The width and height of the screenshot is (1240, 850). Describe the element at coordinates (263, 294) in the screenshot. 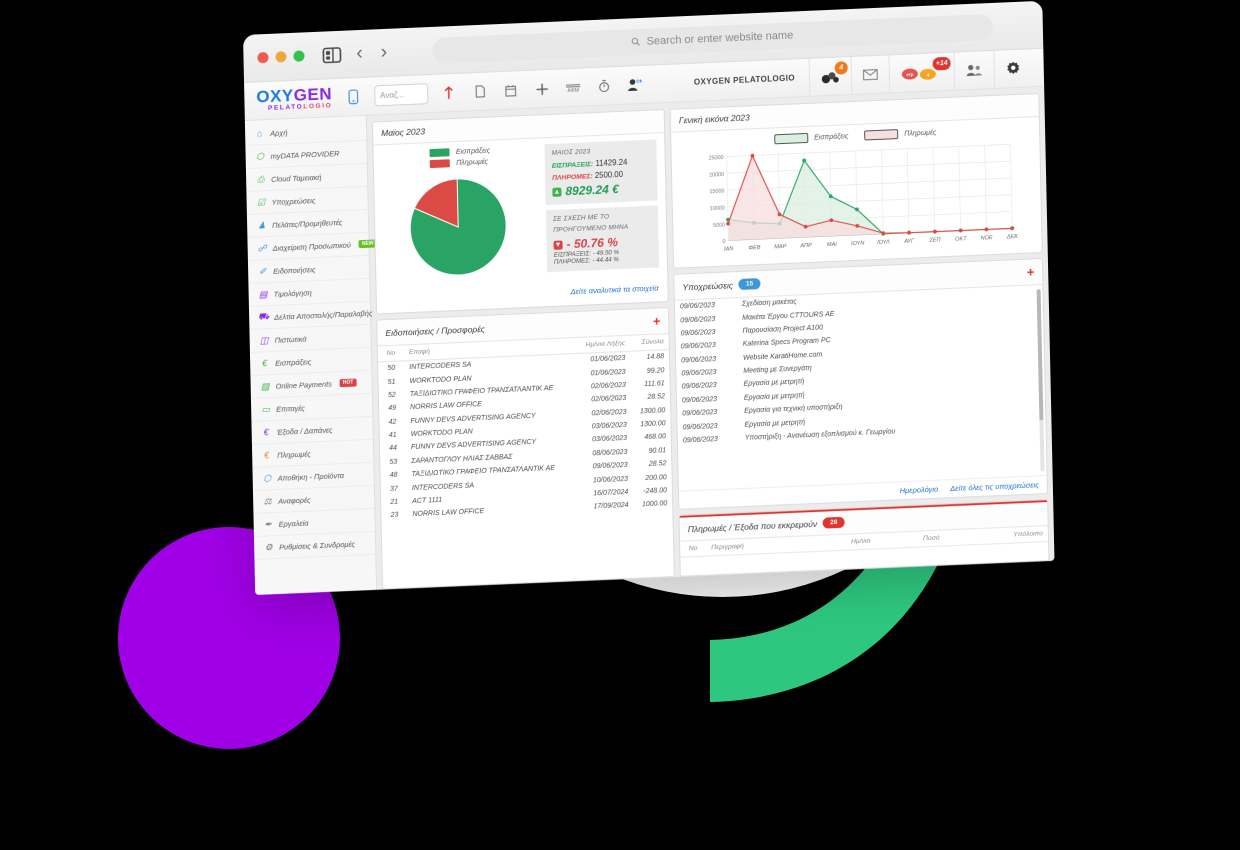

I see `invoice-icon: ▤` at that location.